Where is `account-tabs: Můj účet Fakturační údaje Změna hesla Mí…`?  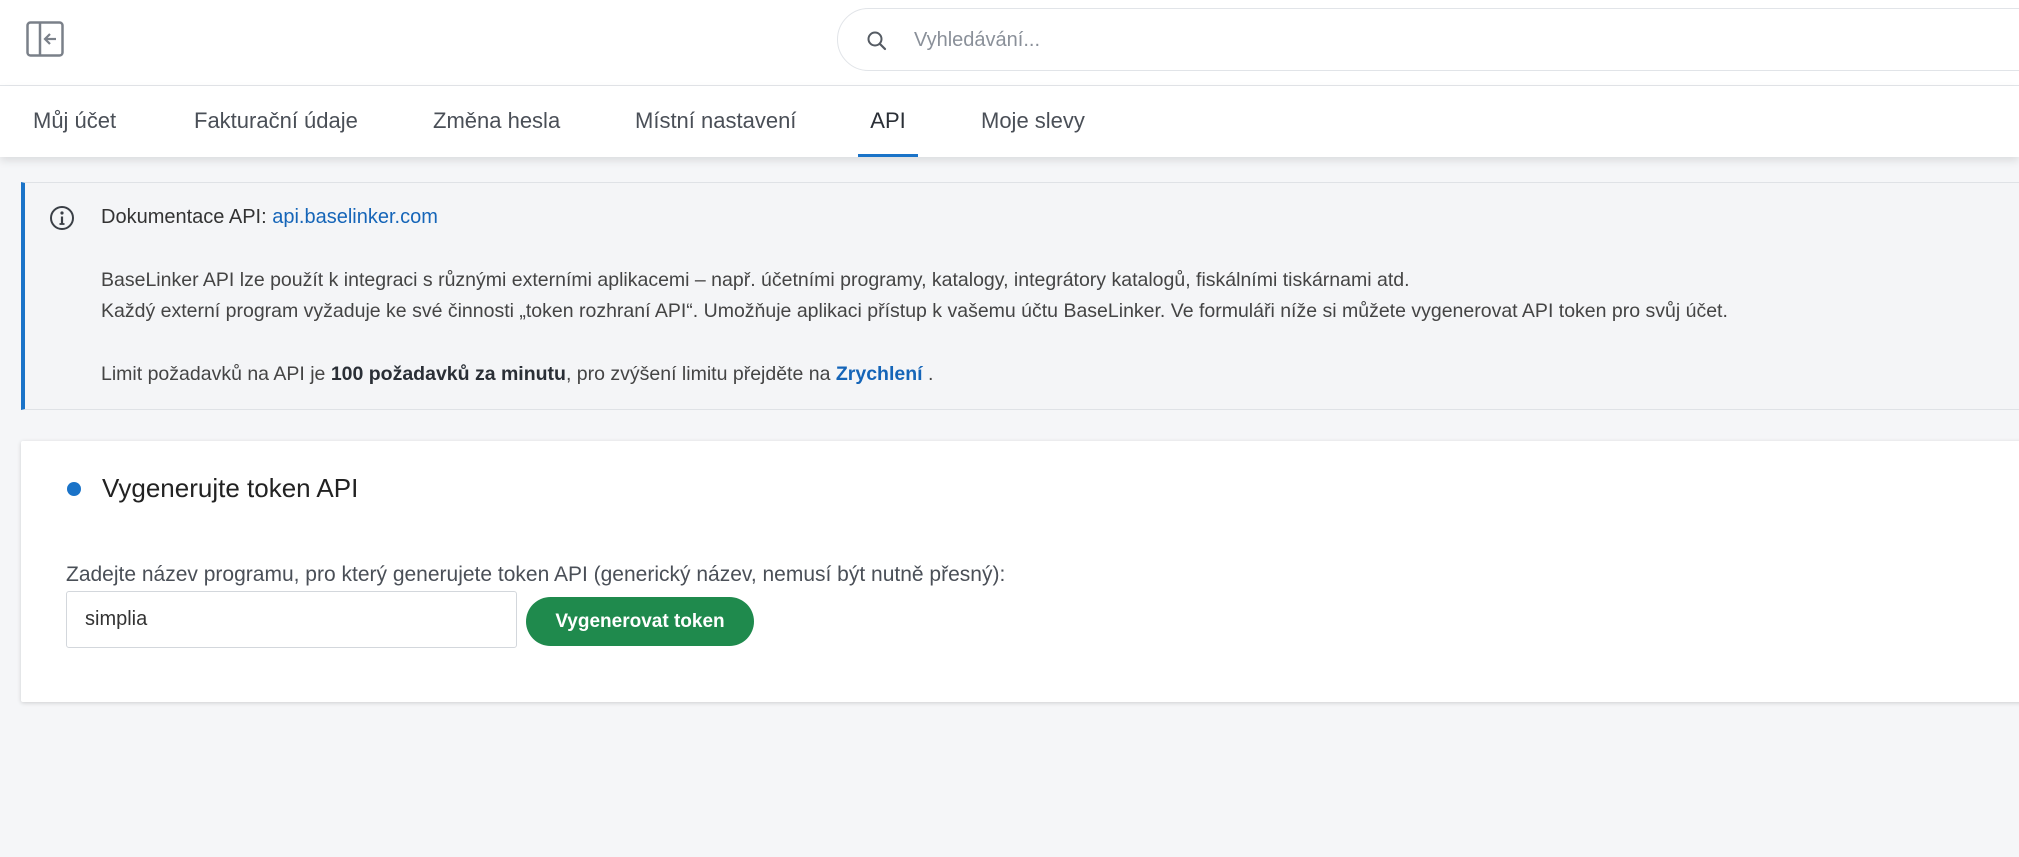 account-tabs: Můj účet Fakturační údaje Změna hesla Mí… is located at coordinates (1009, 121).